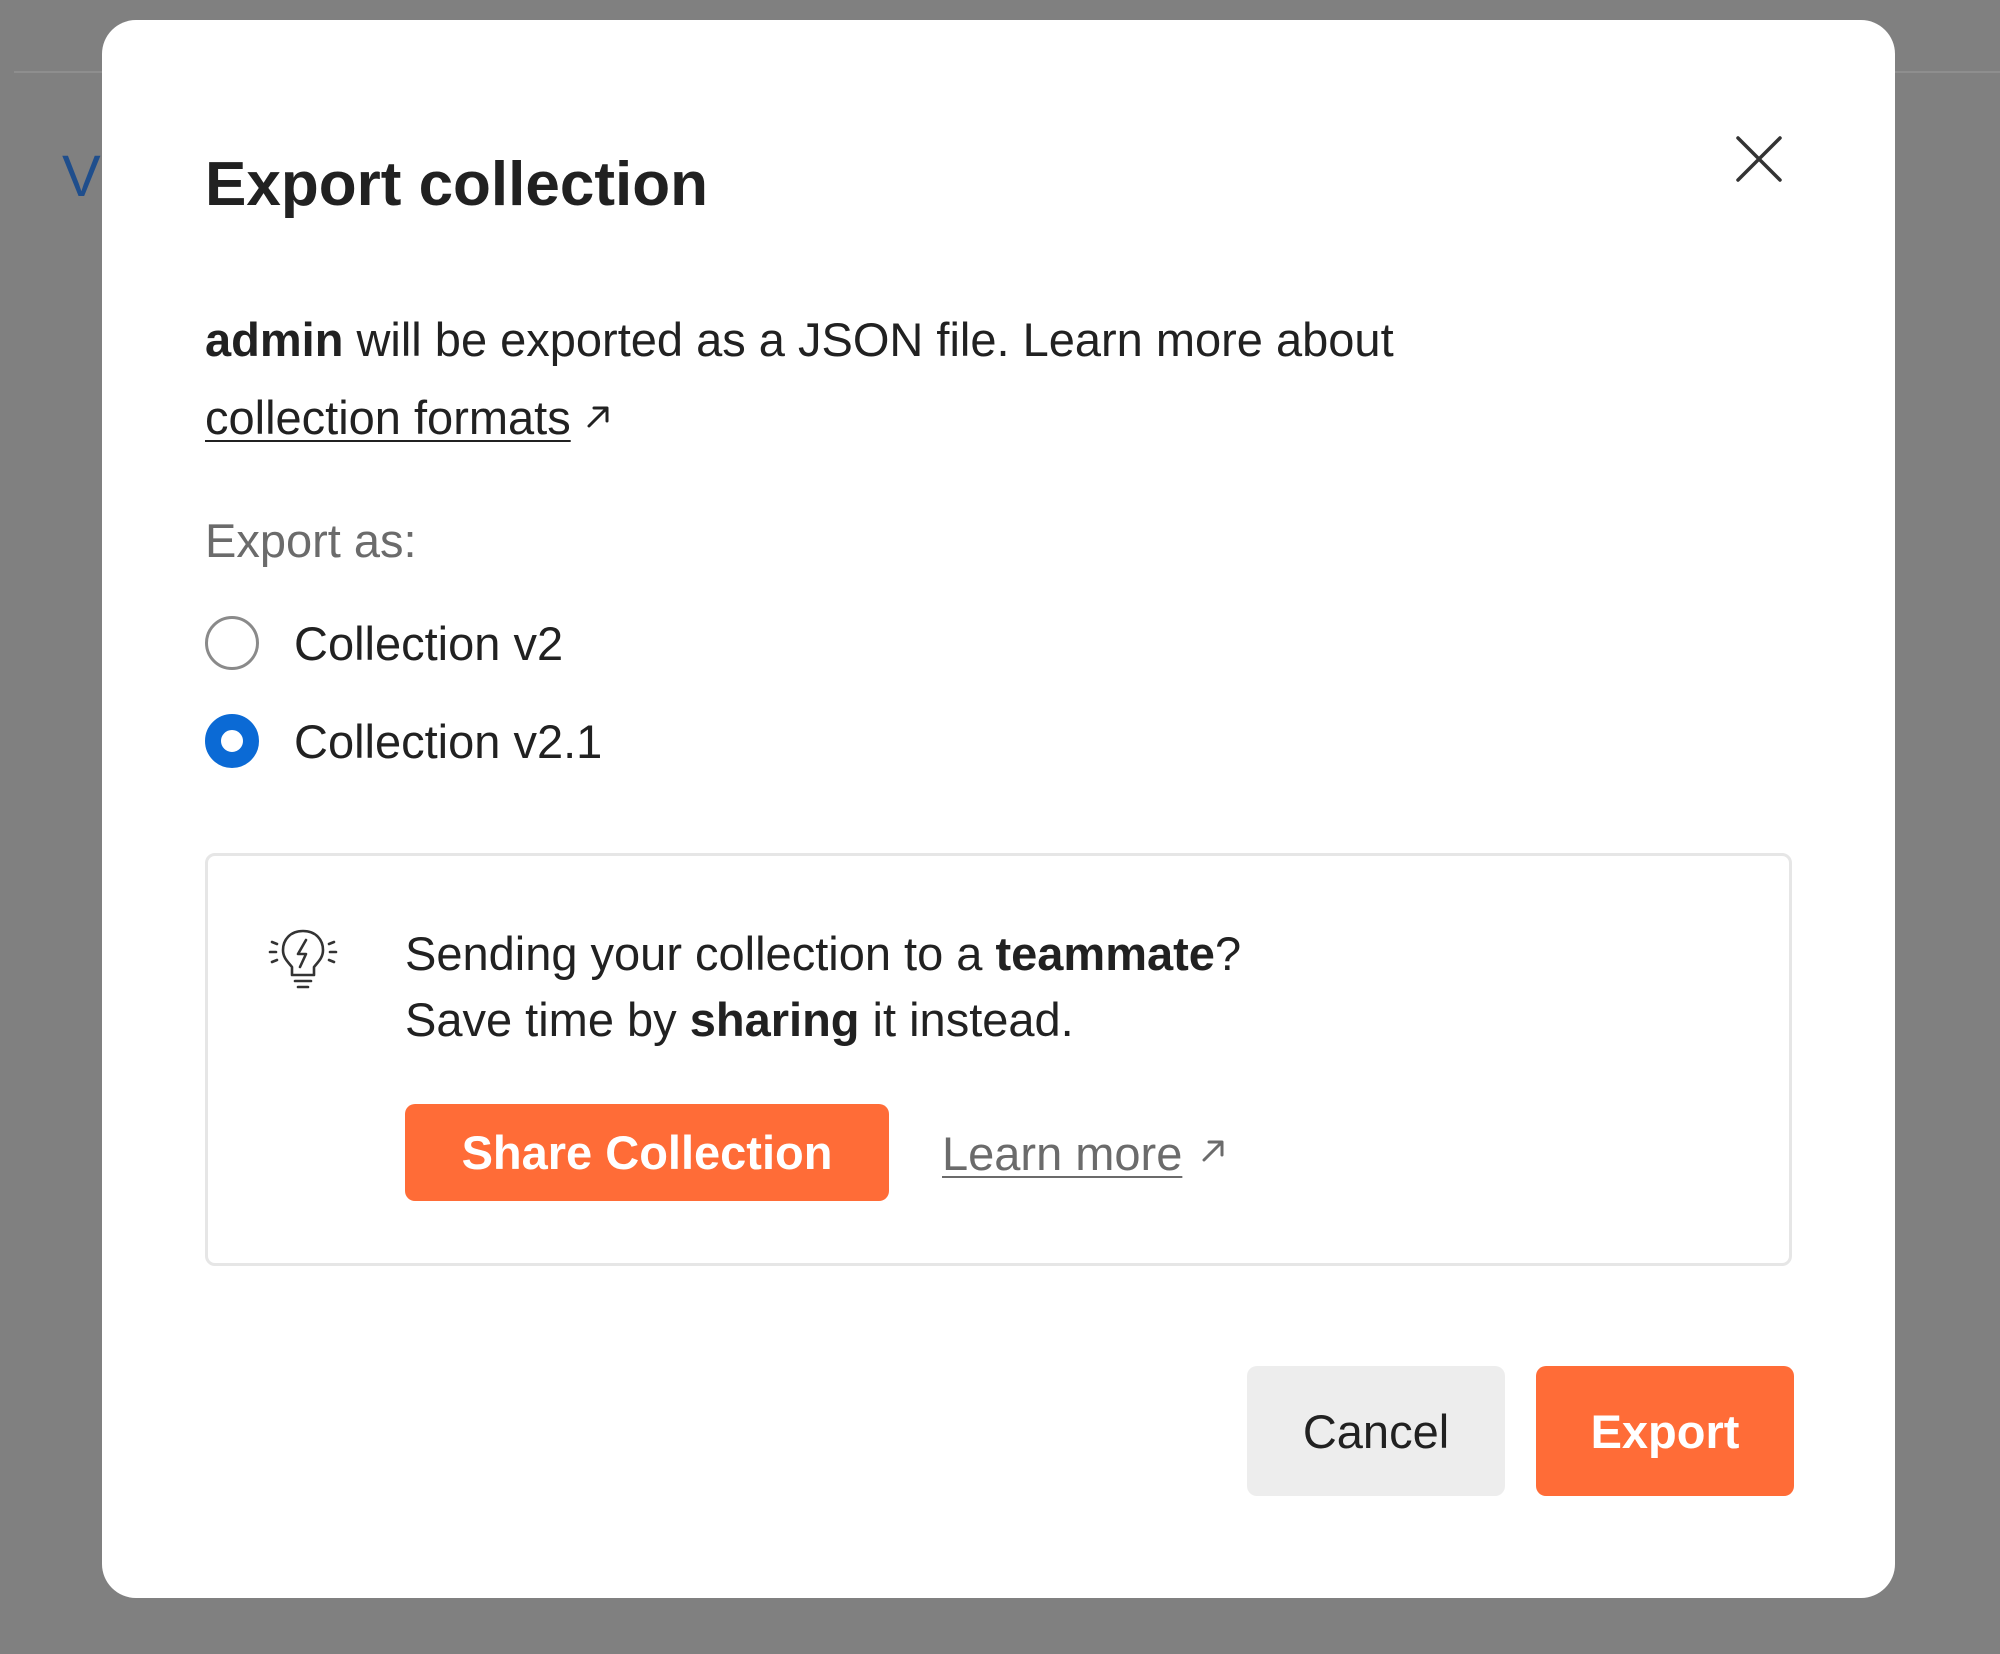 This screenshot has width=2000, height=1654. Describe the element at coordinates (448, 741) in the screenshot. I see `option-label: Collection v2.1` at that location.